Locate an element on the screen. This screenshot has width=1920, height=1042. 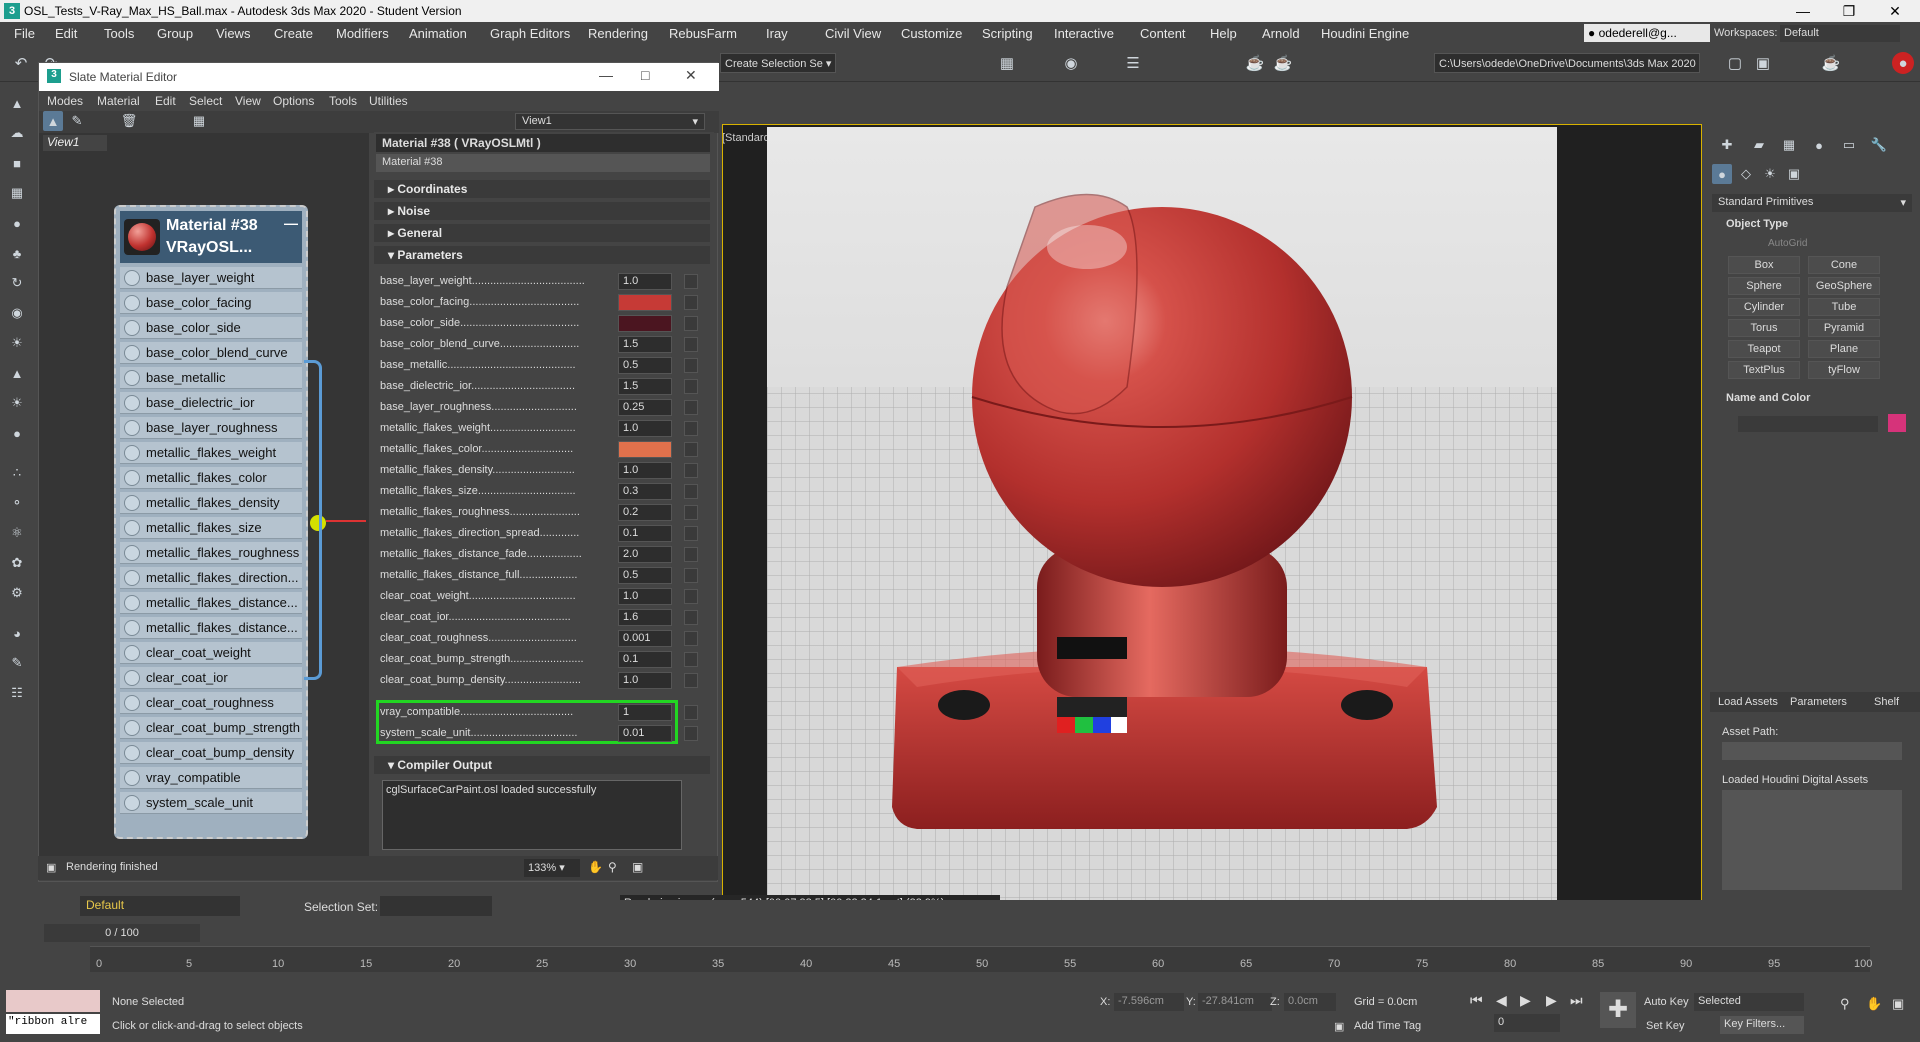
select-tool-icon: ▲ is located at coordinates (53, 121).